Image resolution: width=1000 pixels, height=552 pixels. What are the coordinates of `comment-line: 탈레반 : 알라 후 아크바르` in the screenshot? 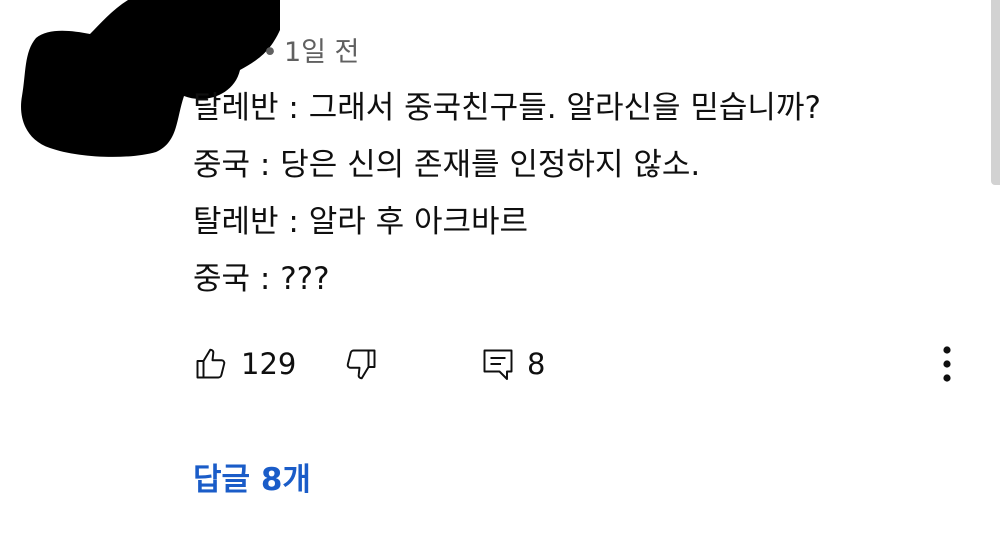 It's located at (361, 222).